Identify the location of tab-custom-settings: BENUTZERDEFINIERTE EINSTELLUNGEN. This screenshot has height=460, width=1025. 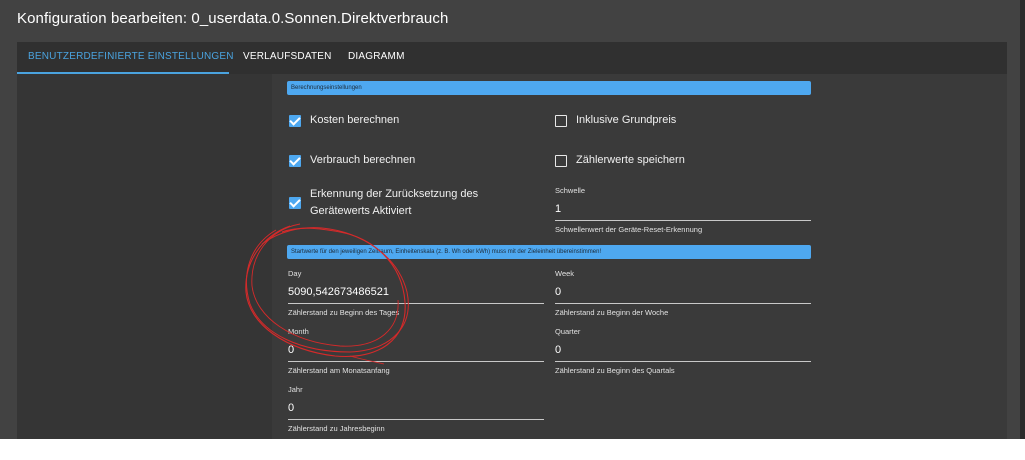
(131, 58).